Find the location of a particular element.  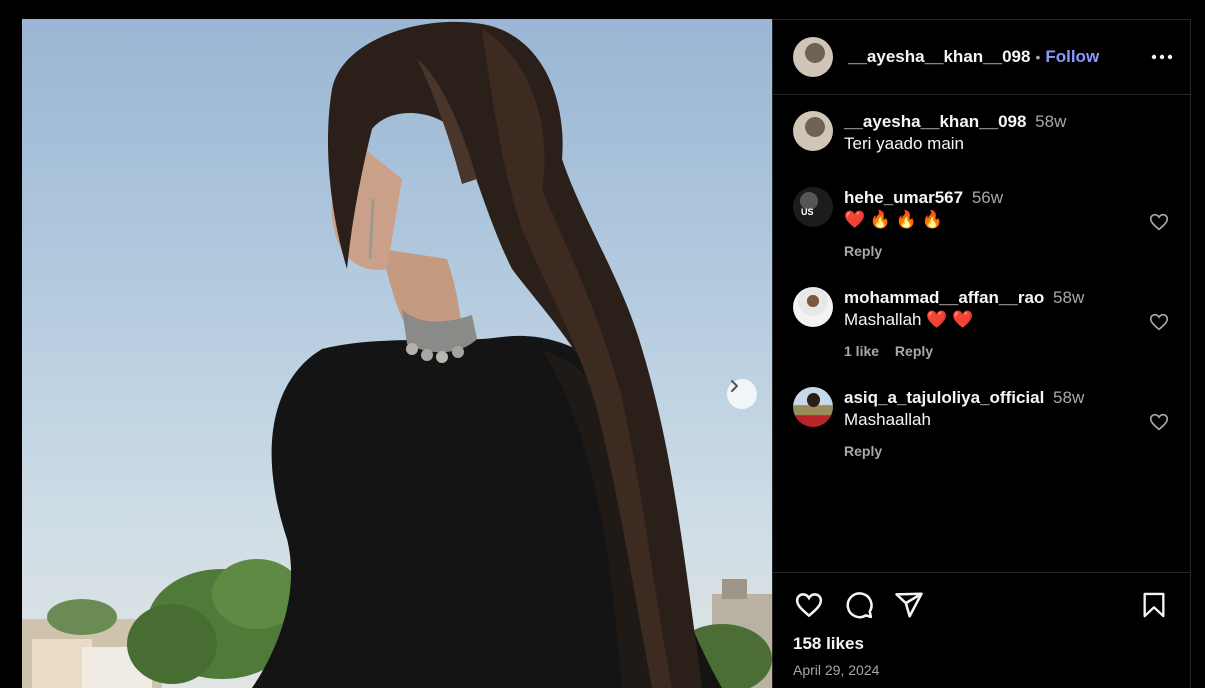

avatar-badge: US is located at coordinates (807, 212).